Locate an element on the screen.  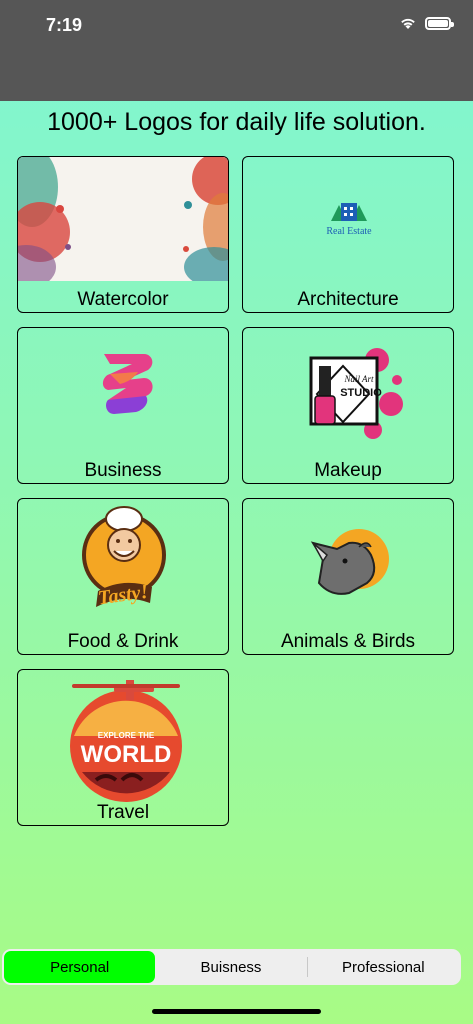
explore-the-text: EXPLORE THE is located at coordinates (126, 735).